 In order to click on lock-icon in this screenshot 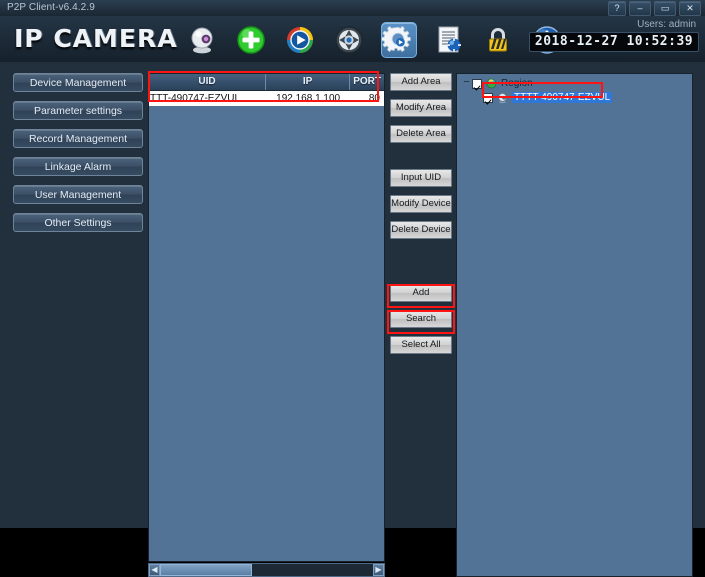, I will do `click(498, 40)`.